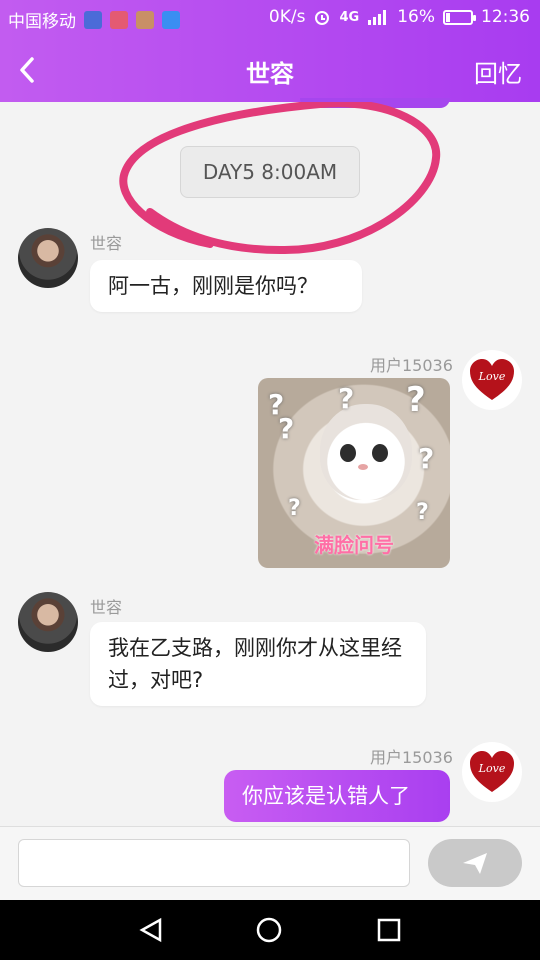 This screenshot has width=540, height=960. I want to click on cat-nose, so click(363, 467).